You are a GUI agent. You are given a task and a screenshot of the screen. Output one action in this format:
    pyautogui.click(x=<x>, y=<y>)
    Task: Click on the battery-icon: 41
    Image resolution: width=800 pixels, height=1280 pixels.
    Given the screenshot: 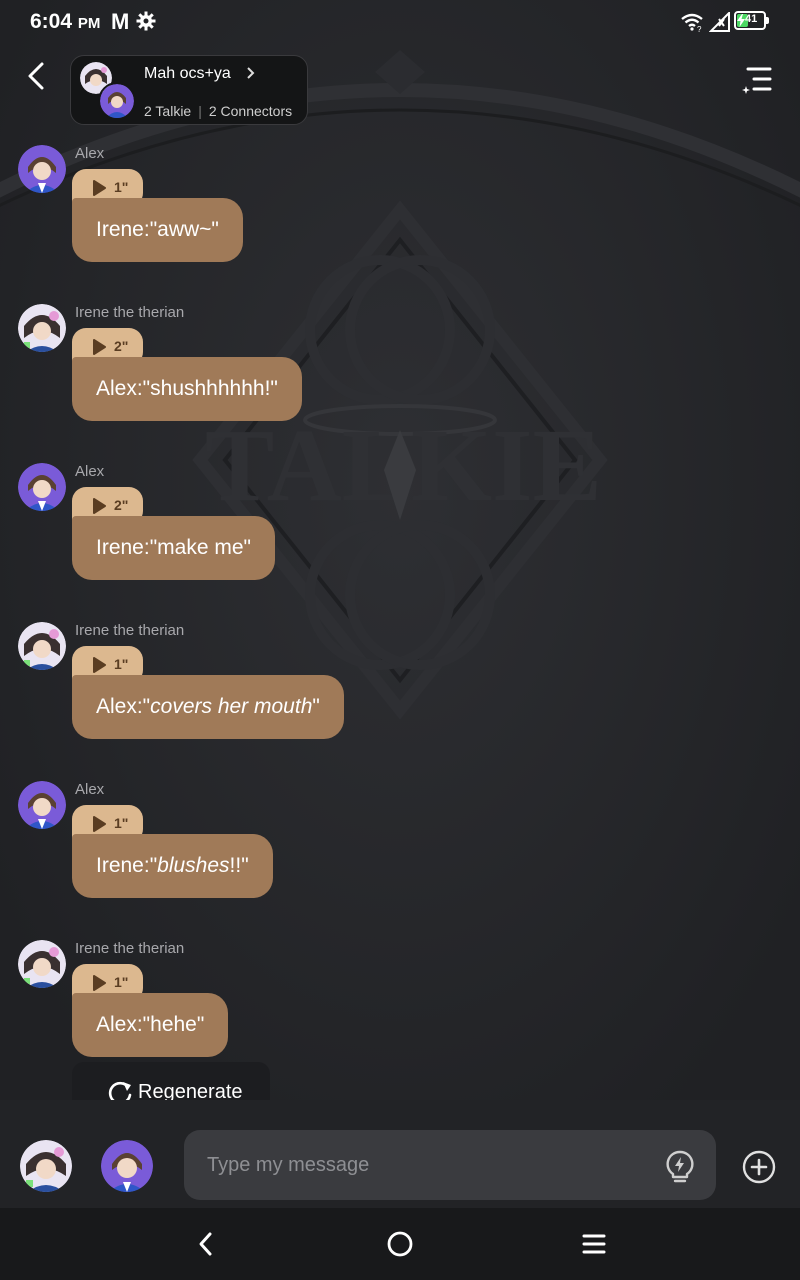 What is the action you would take?
    pyautogui.click(x=750, y=20)
    